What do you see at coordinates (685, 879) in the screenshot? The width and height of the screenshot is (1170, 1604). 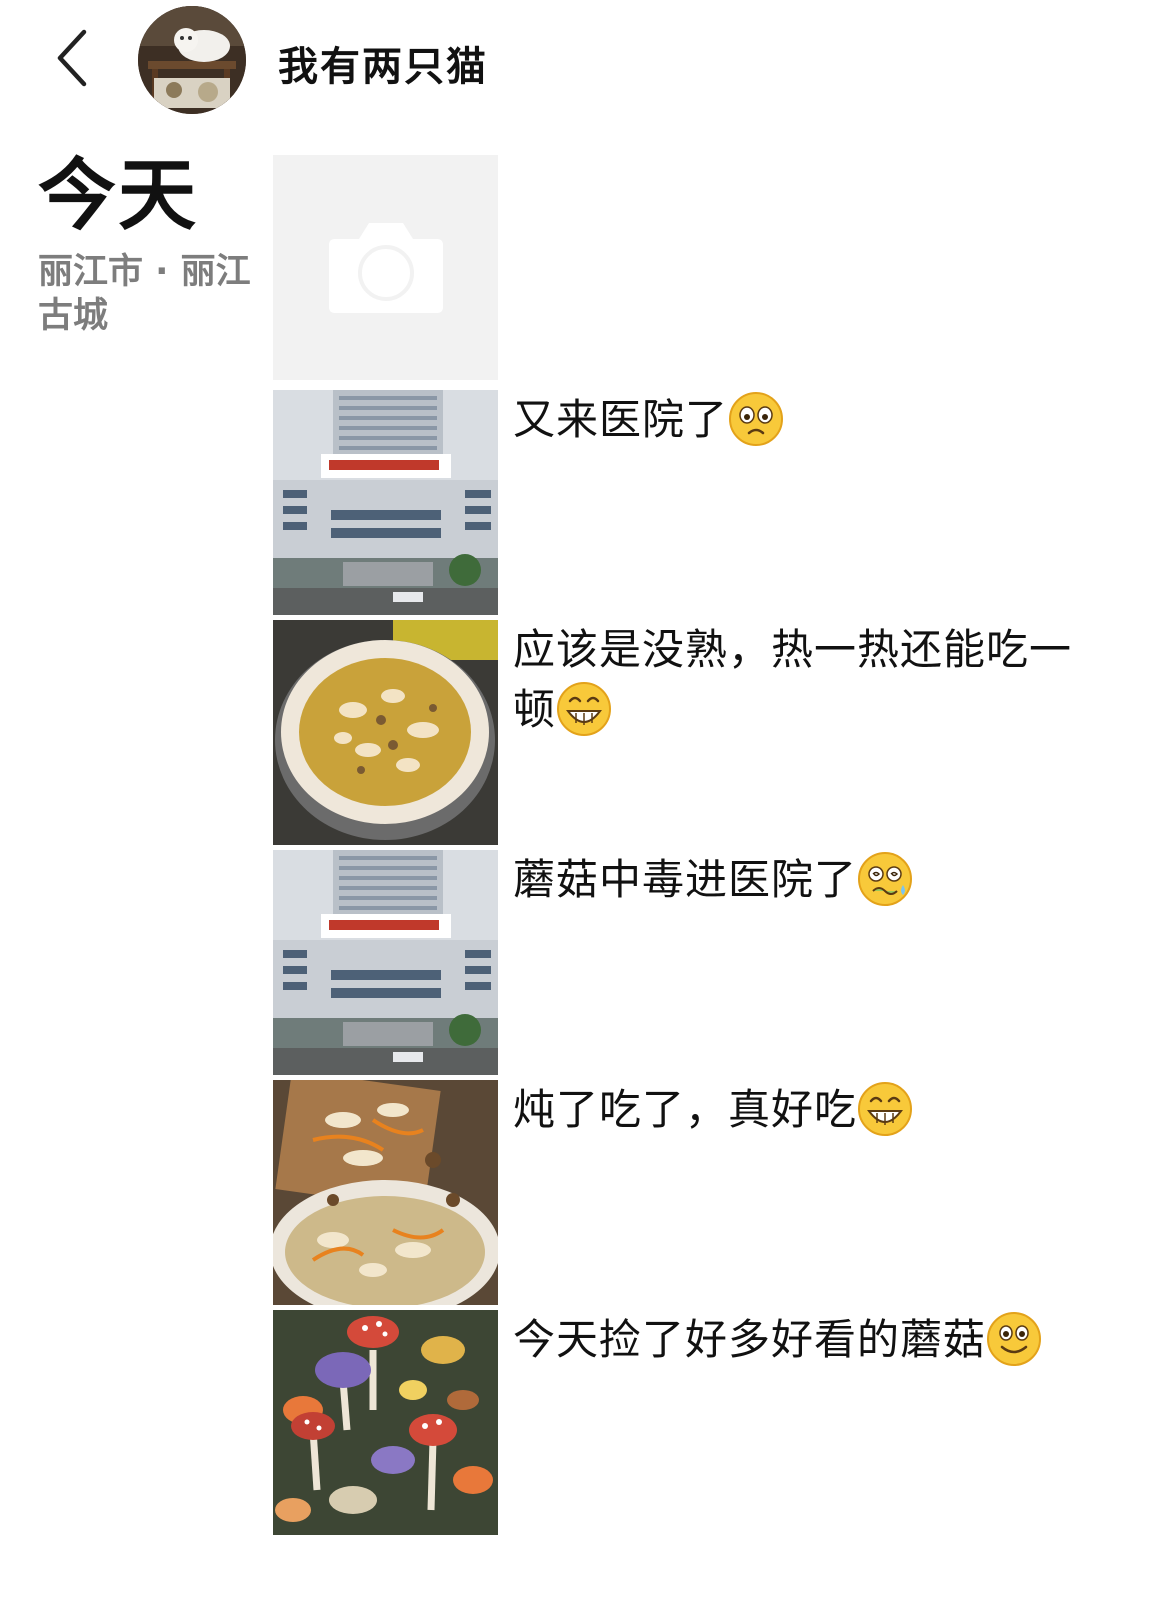 I see `post-caption-text: 蘑菇中毒进医院了` at bounding box center [685, 879].